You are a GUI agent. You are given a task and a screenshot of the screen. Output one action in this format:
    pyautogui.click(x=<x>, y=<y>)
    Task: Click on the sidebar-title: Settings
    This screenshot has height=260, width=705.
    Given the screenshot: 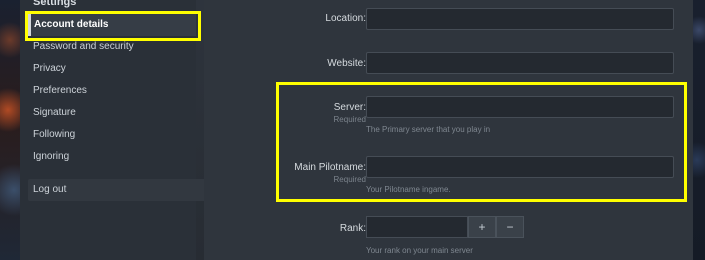 What is the action you would take?
    pyautogui.click(x=55, y=4)
    